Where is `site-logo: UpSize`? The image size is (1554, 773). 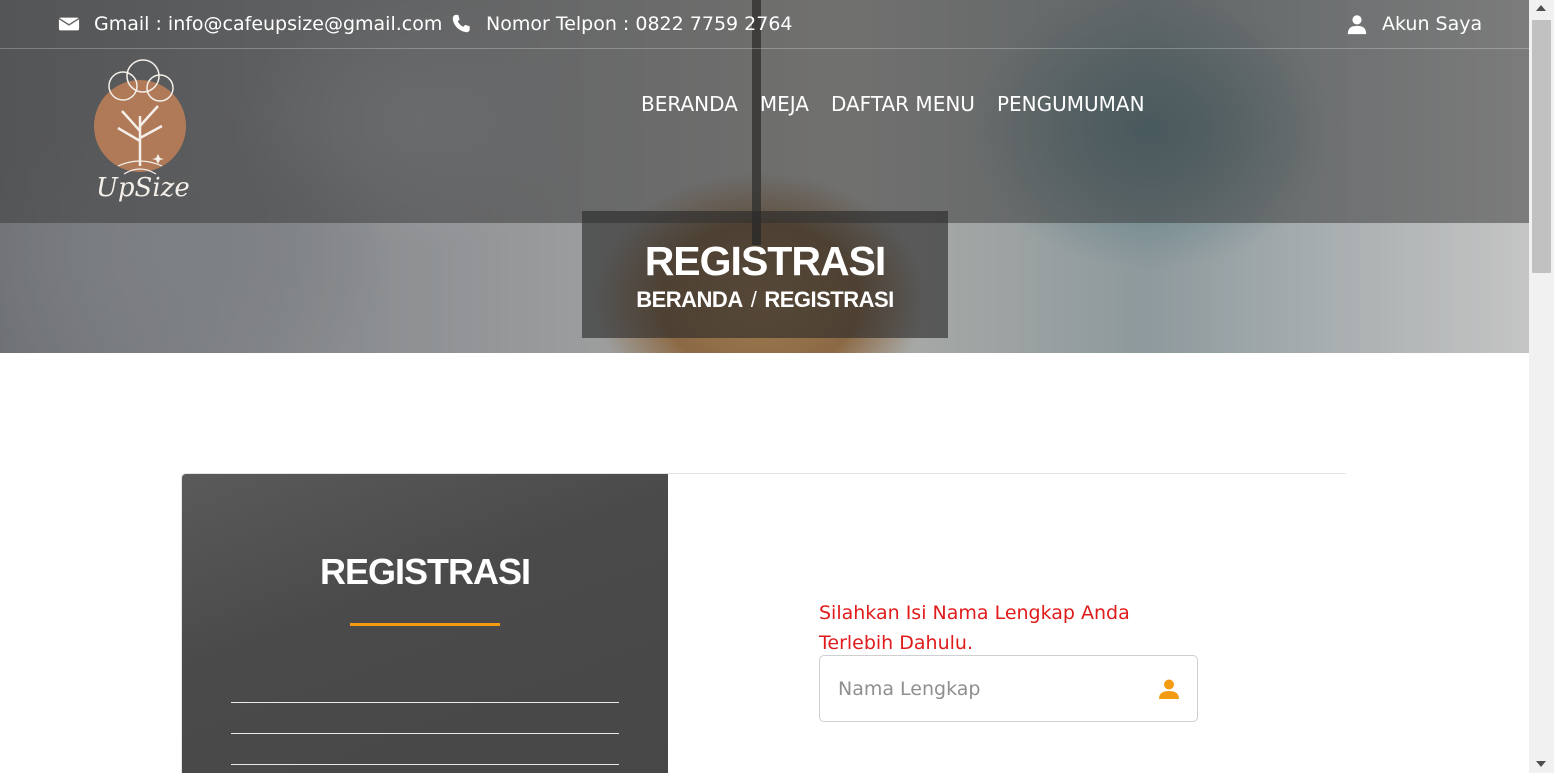
site-logo: UpSize is located at coordinates (143, 135).